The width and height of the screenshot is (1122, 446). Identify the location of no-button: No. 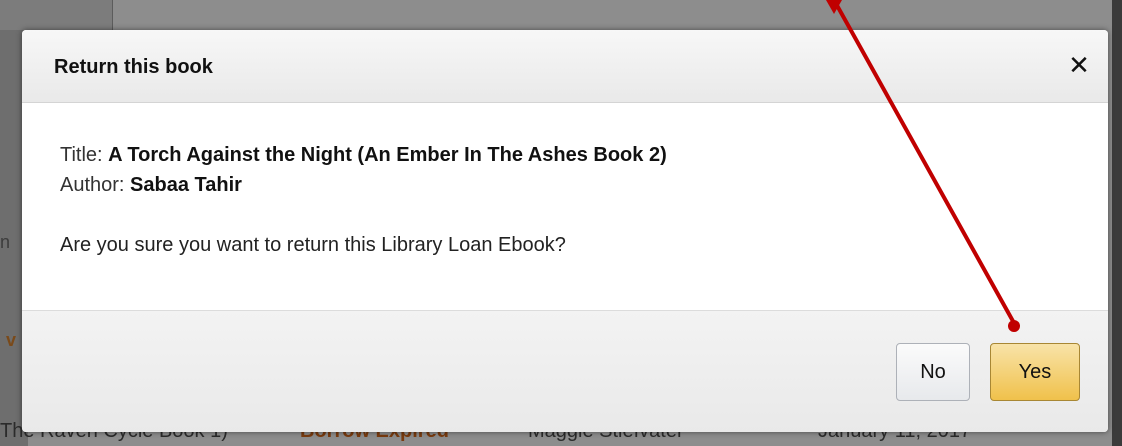
(933, 372).